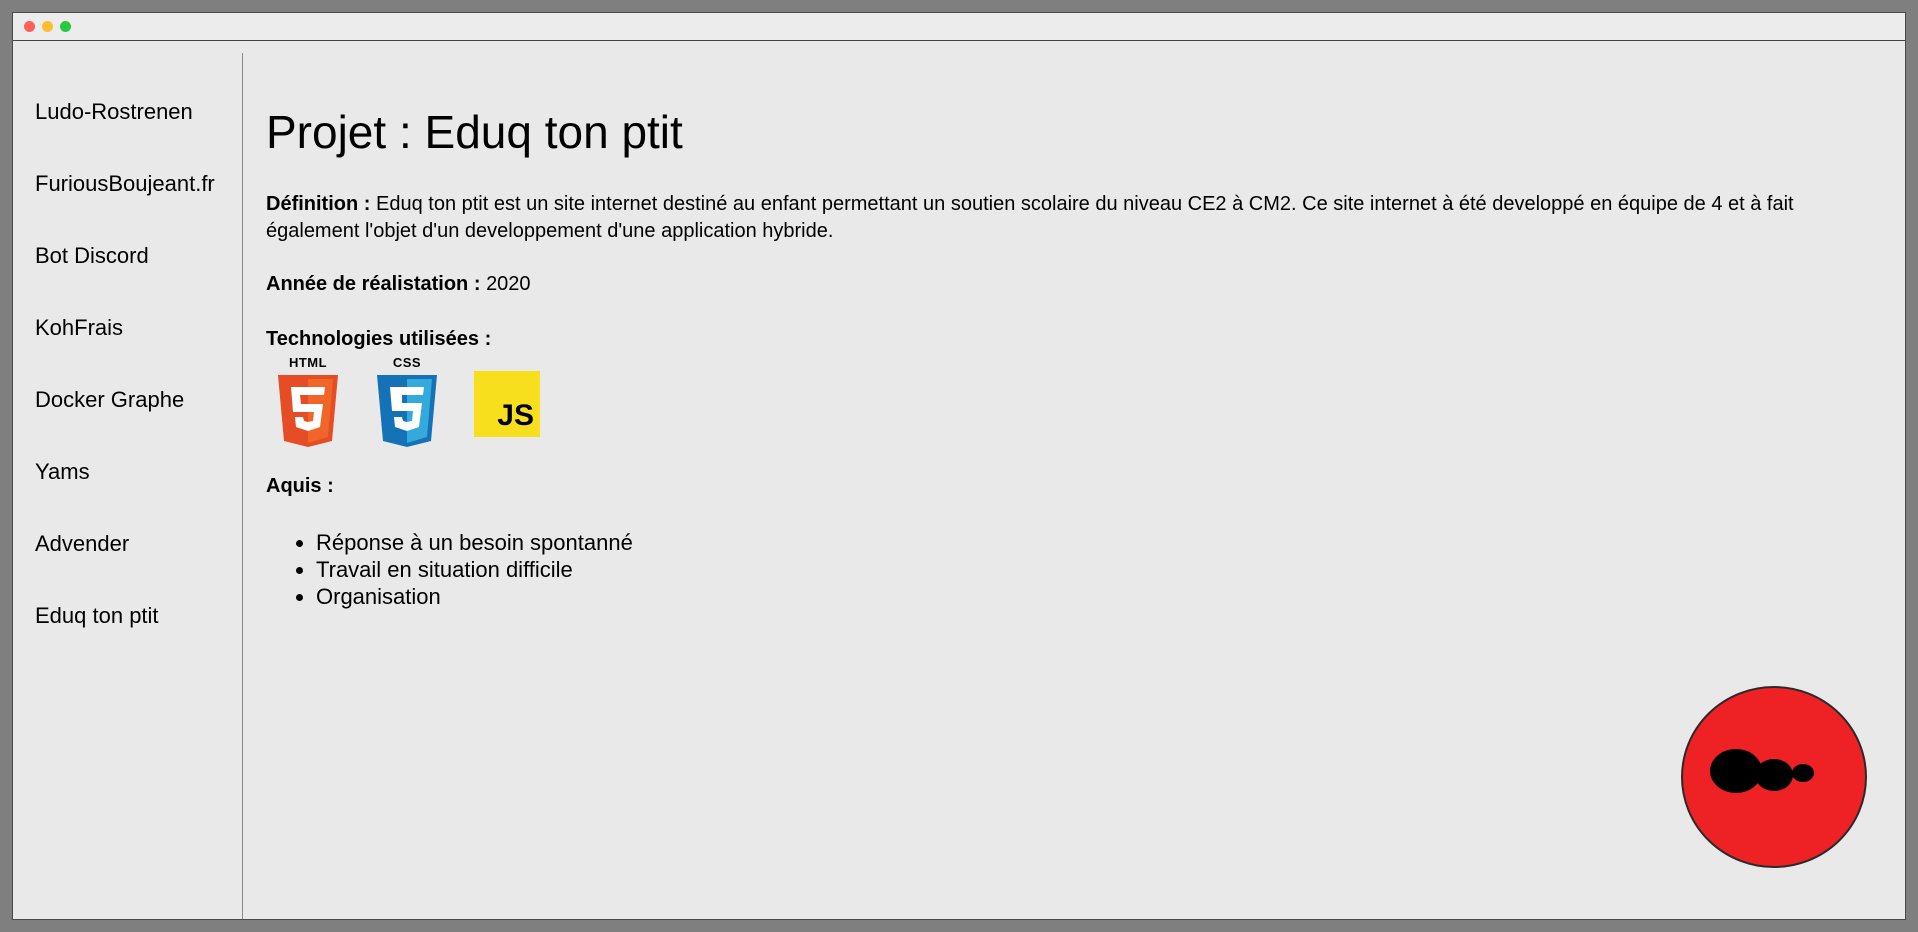 The width and height of the screenshot is (1918, 932). Describe the element at coordinates (474, 596) in the screenshot. I see `list-item: Organisation` at that location.